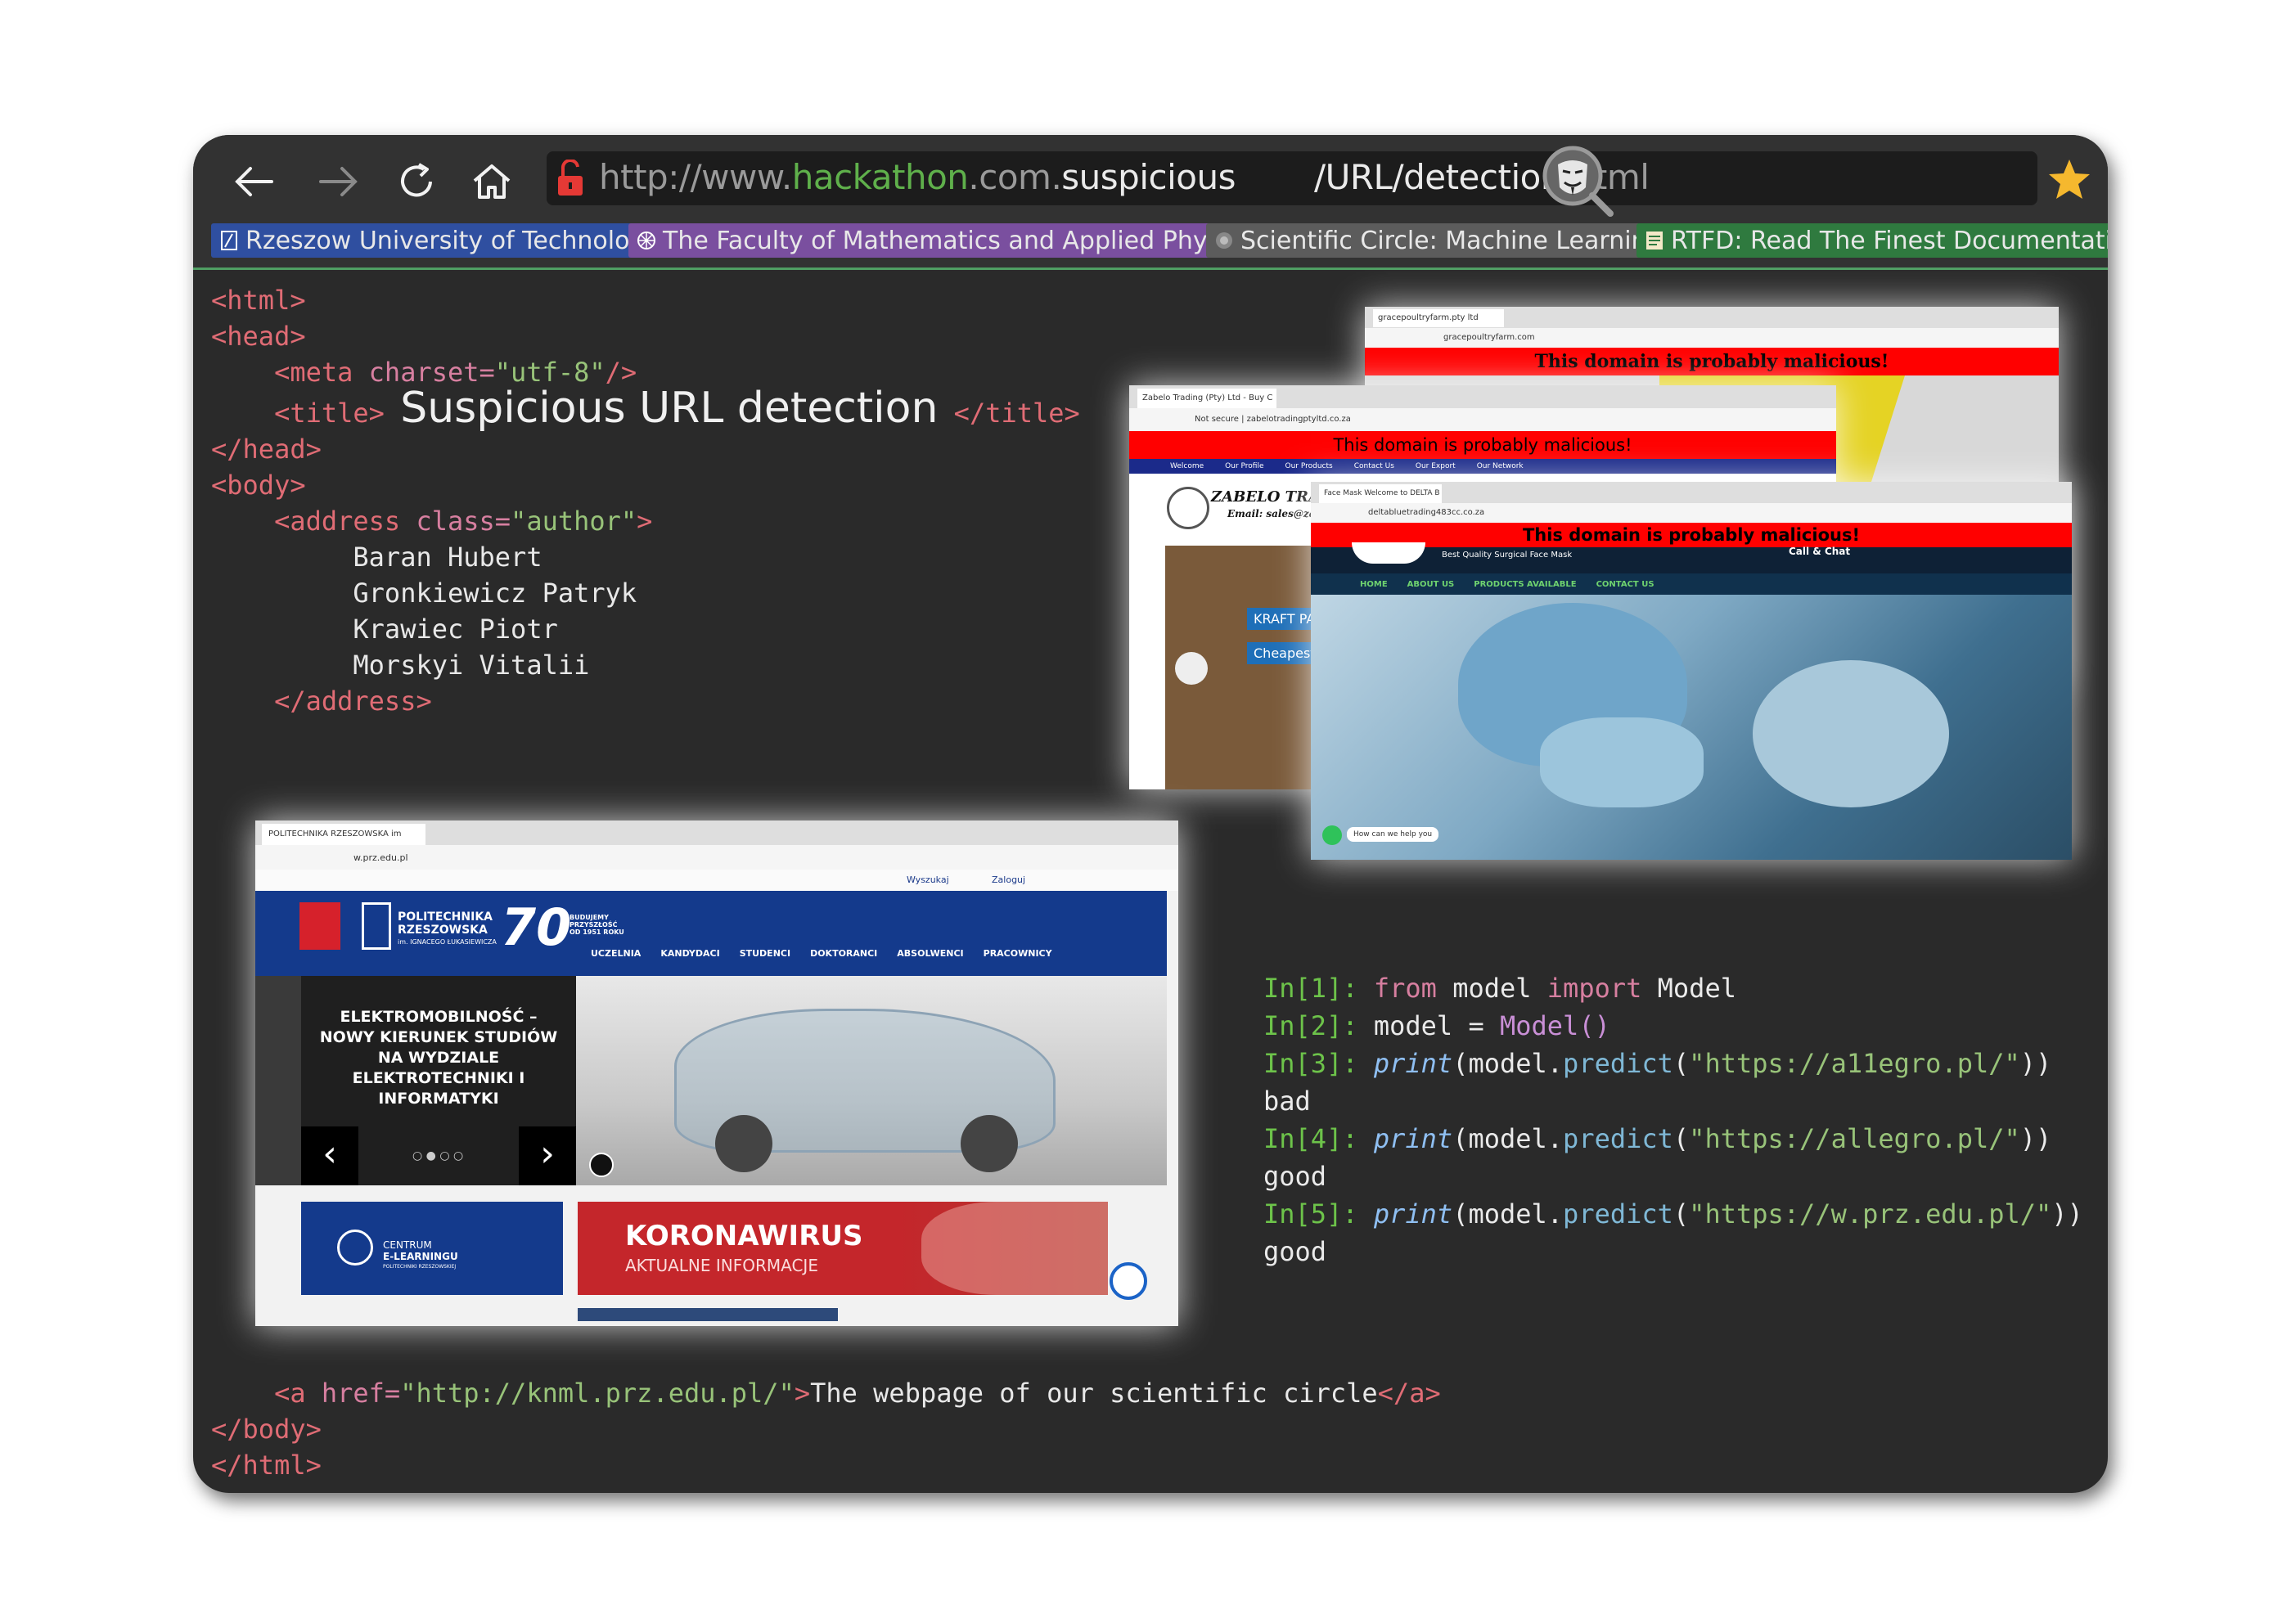  I want to click on bookmark-scientific-circle: Scientific Circle: Machine Learning, so click(1438, 241).